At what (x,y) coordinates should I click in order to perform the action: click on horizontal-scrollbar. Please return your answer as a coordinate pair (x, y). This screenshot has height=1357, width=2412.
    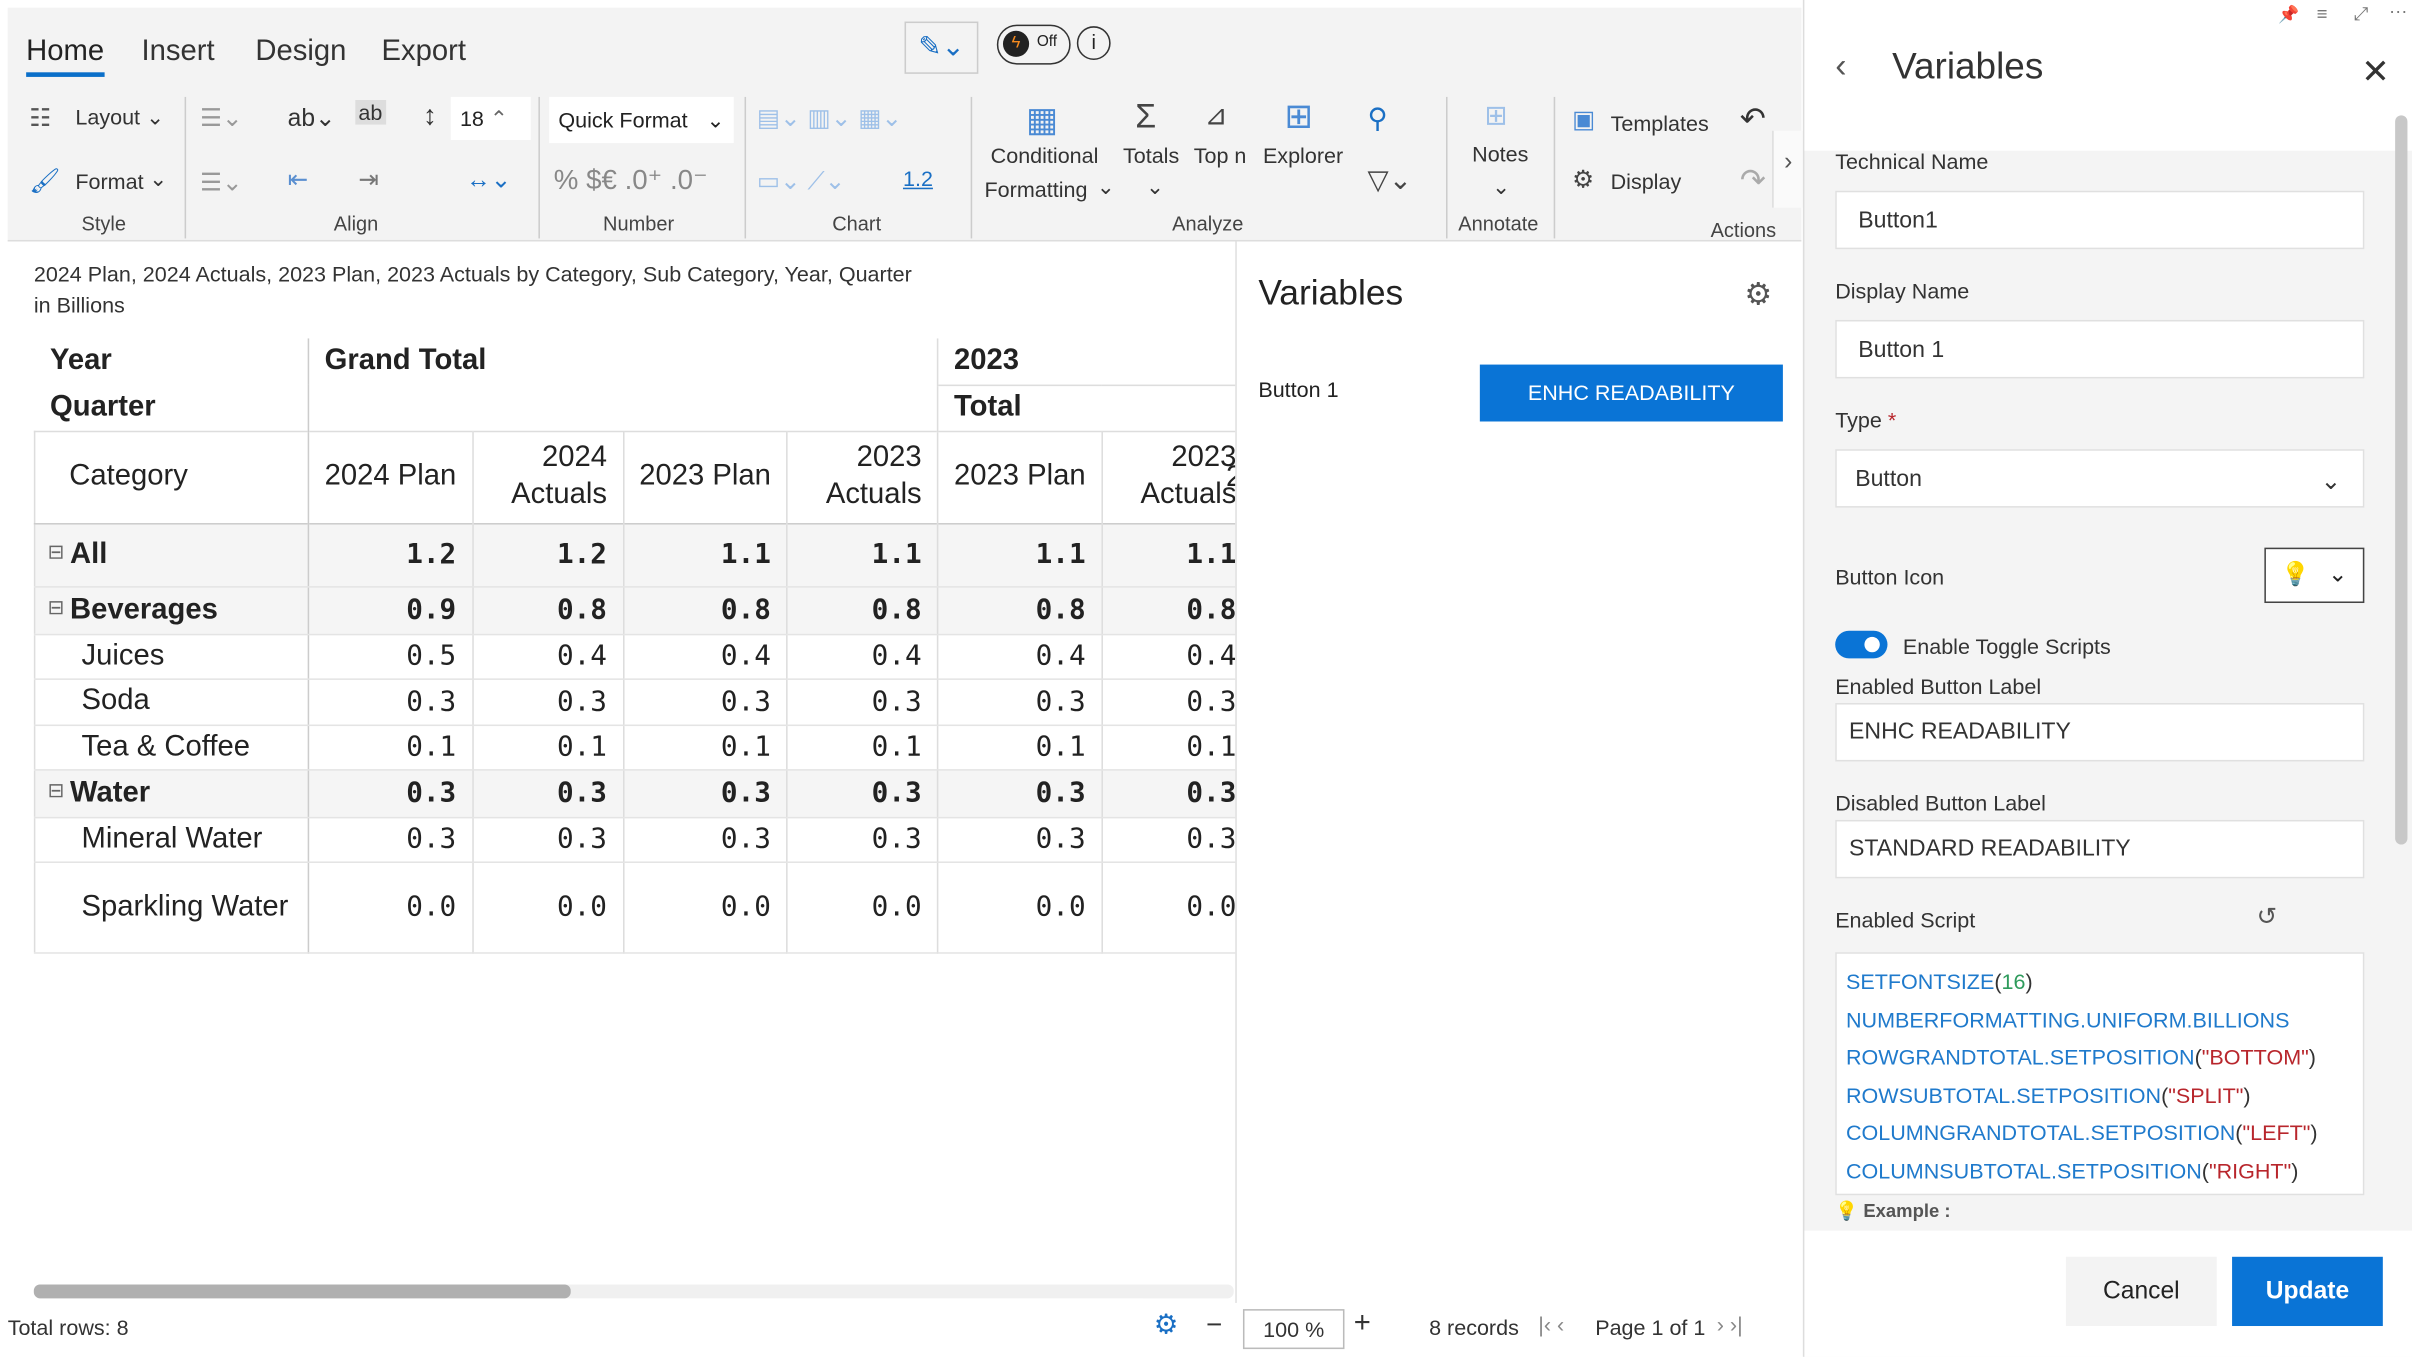
    Looking at the image, I should click on (633, 1291).